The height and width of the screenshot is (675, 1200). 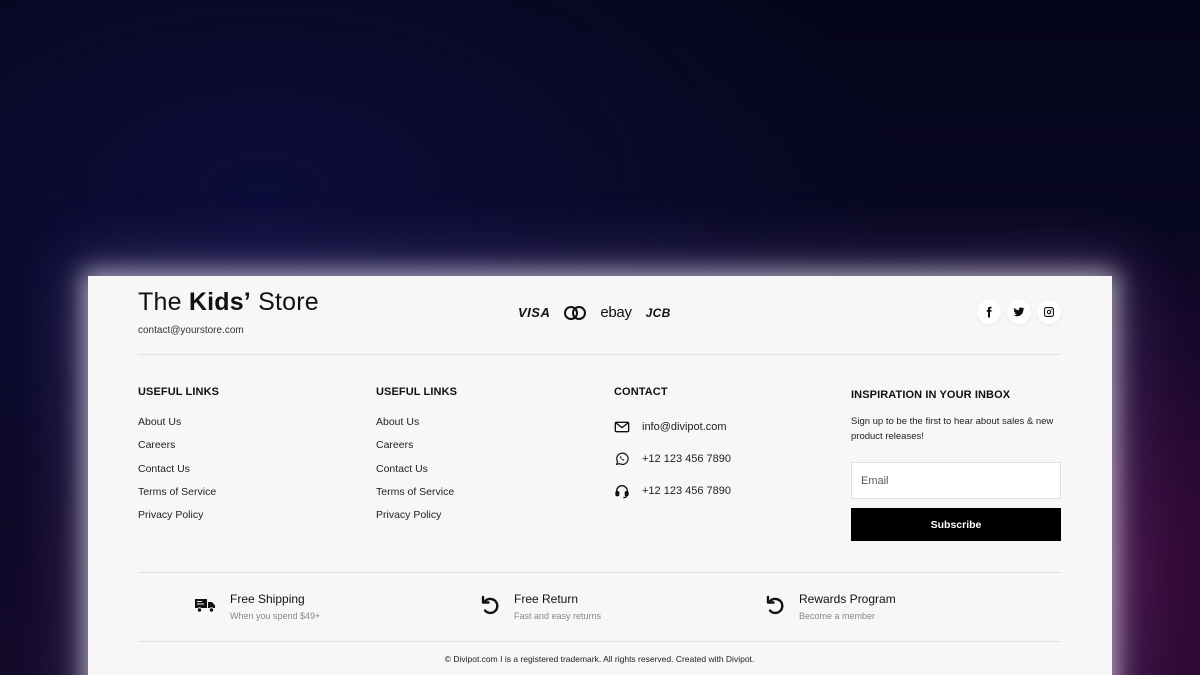 I want to click on feature-subtitle: Fast and easy returns, so click(x=558, y=616).